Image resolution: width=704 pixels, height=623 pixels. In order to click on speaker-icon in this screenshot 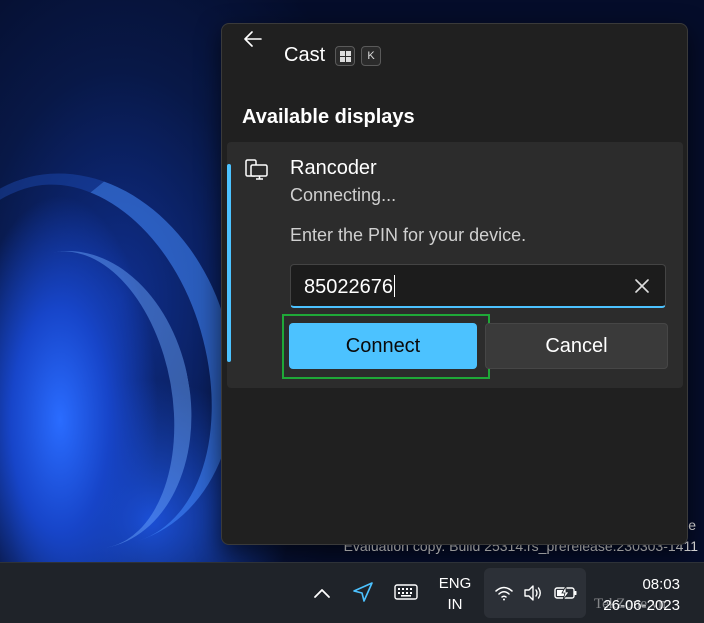, I will do `click(532, 593)`.